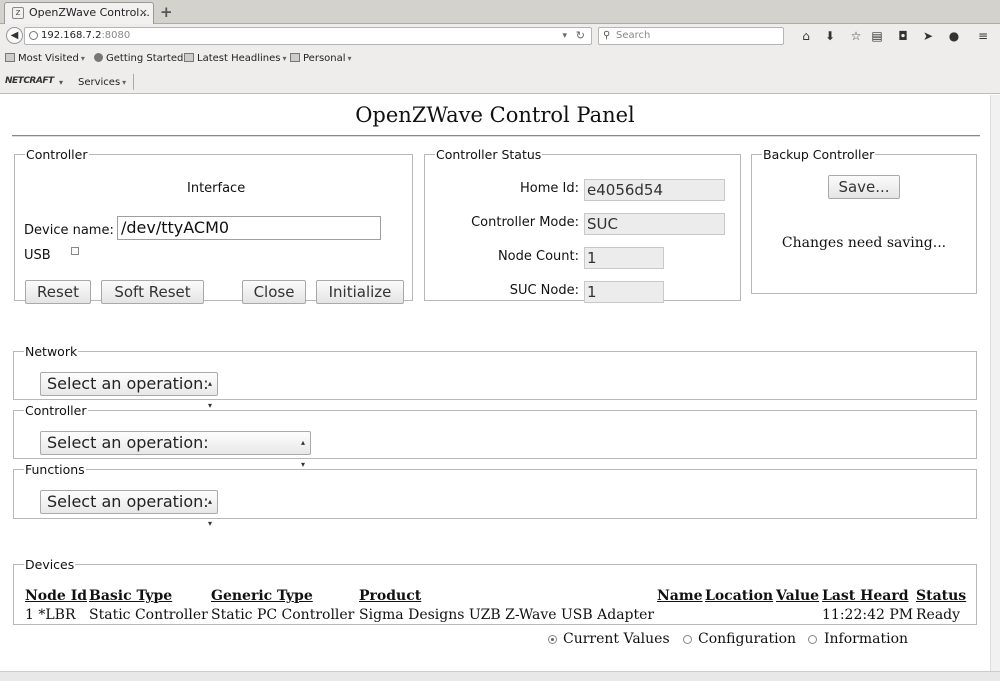  Describe the element at coordinates (129, 509) in the screenshot. I see `functions-operation-select: Select an operation: ▴ ▾` at that location.